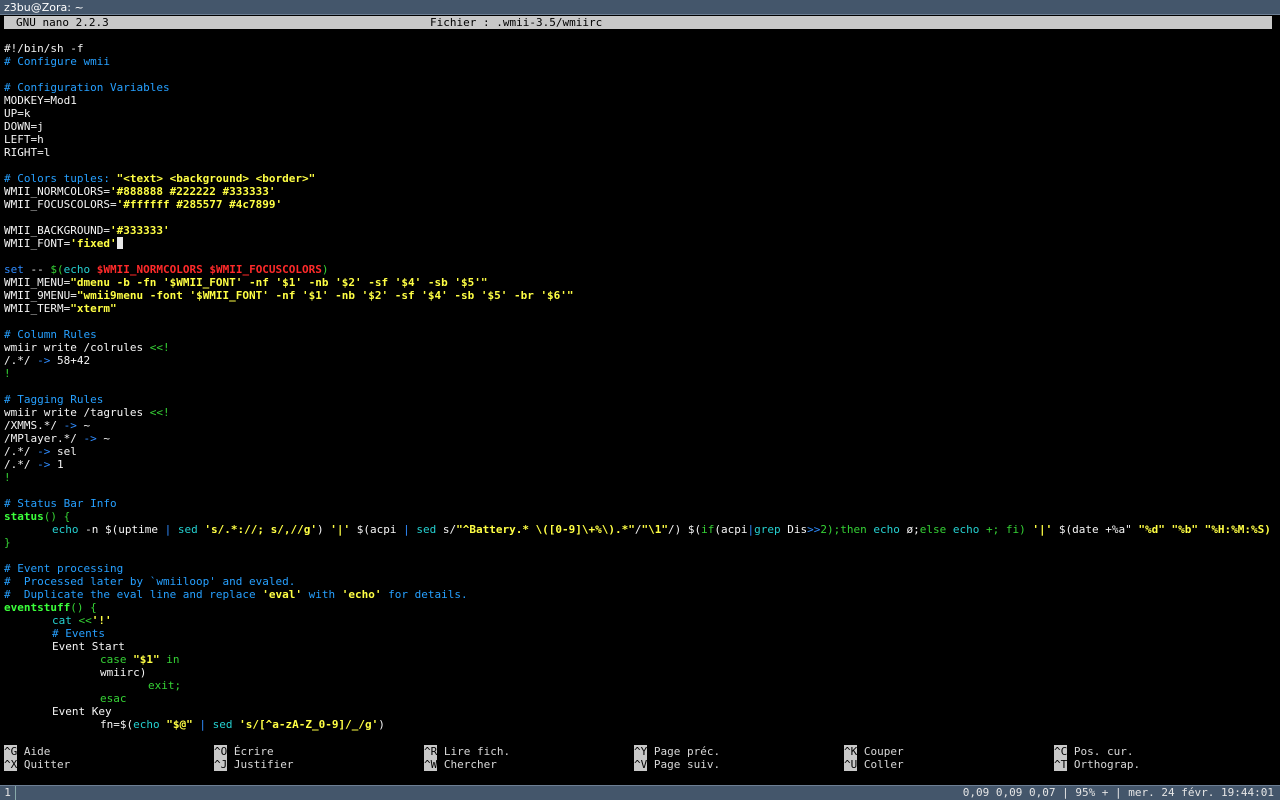  I want to click on code-line: # Events, so click(78, 633).